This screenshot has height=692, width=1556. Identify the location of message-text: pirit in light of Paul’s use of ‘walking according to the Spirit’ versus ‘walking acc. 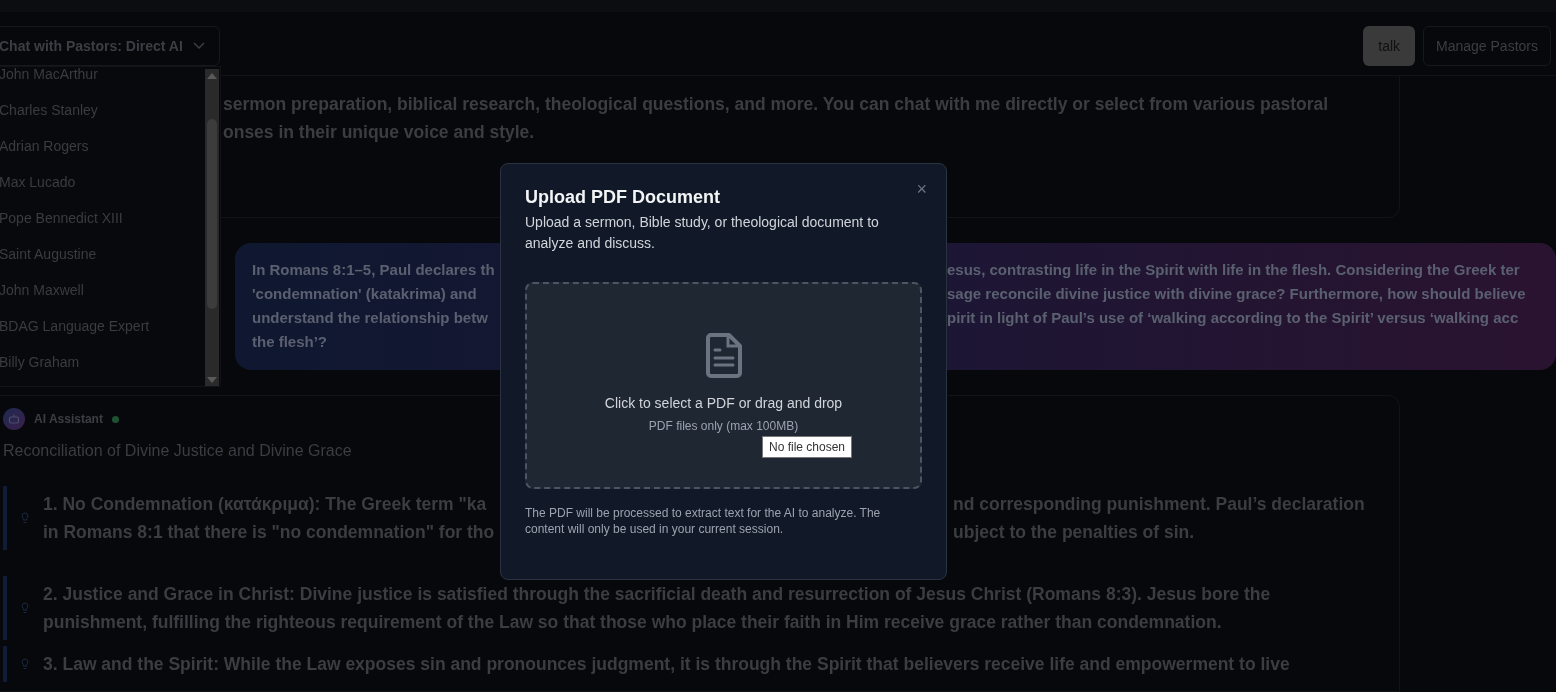
(1233, 318).